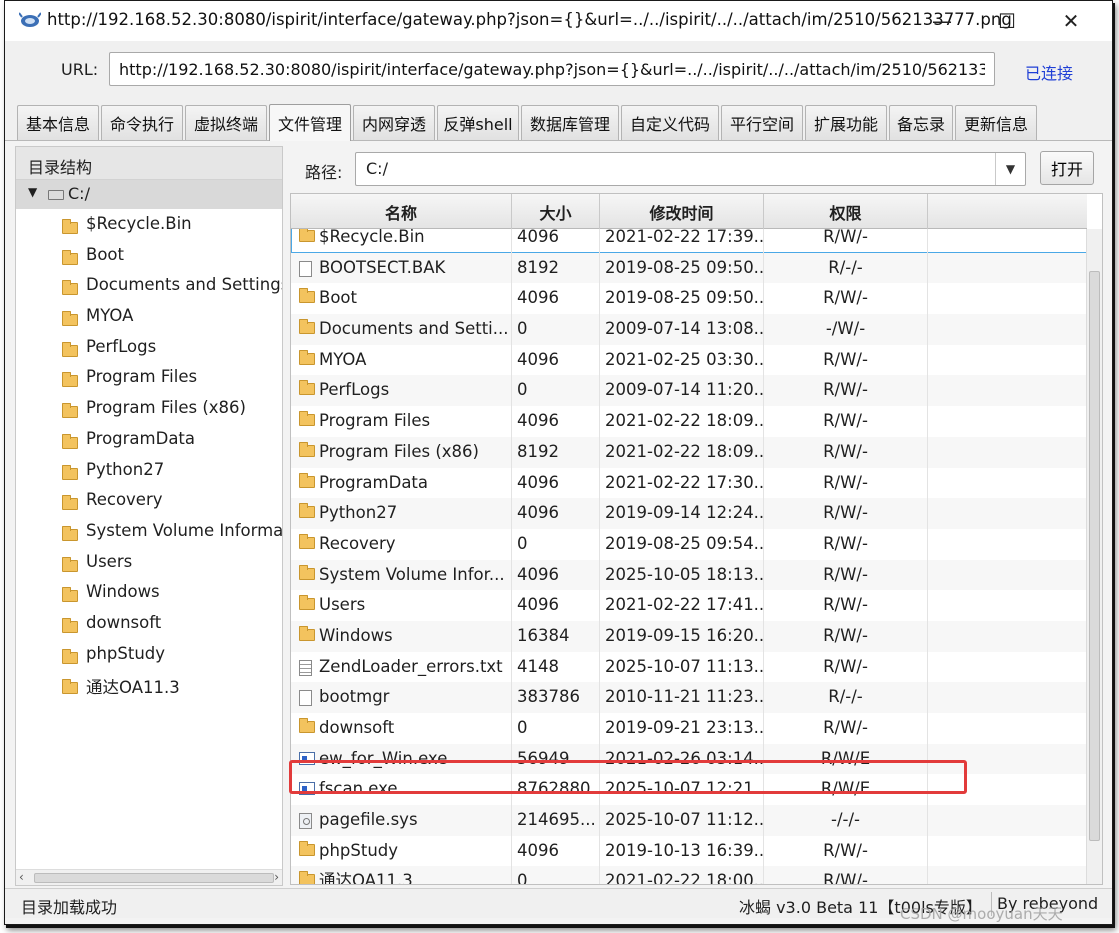 The width and height of the screenshot is (1119, 933). What do you see at coordinates (942, 21) in the screenshot?
I see `minimize-button: —` at bounding box center [942, 21].